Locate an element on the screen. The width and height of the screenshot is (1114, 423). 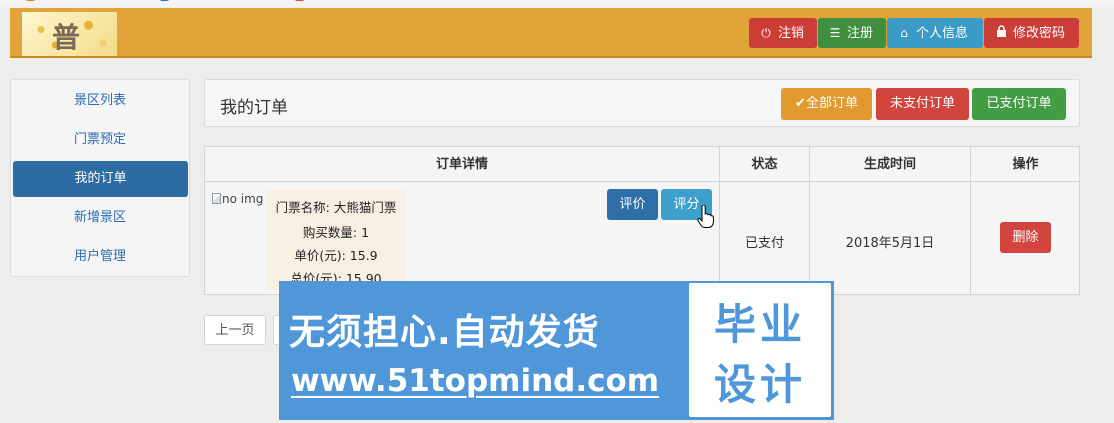
watermark-url: www.51topmind.com is located at coordinates (475, 381).